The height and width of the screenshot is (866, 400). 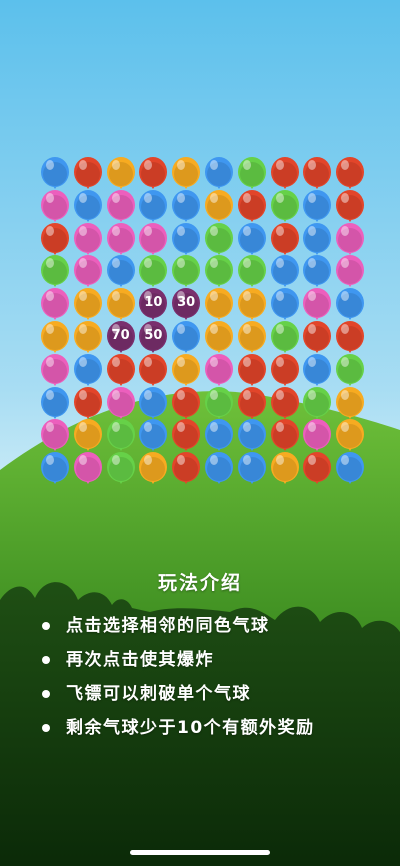 What do you see at coordinates (186, 306) in the screenshot?
I see `purple-balloon: 30` at bounding box center [186, 306].